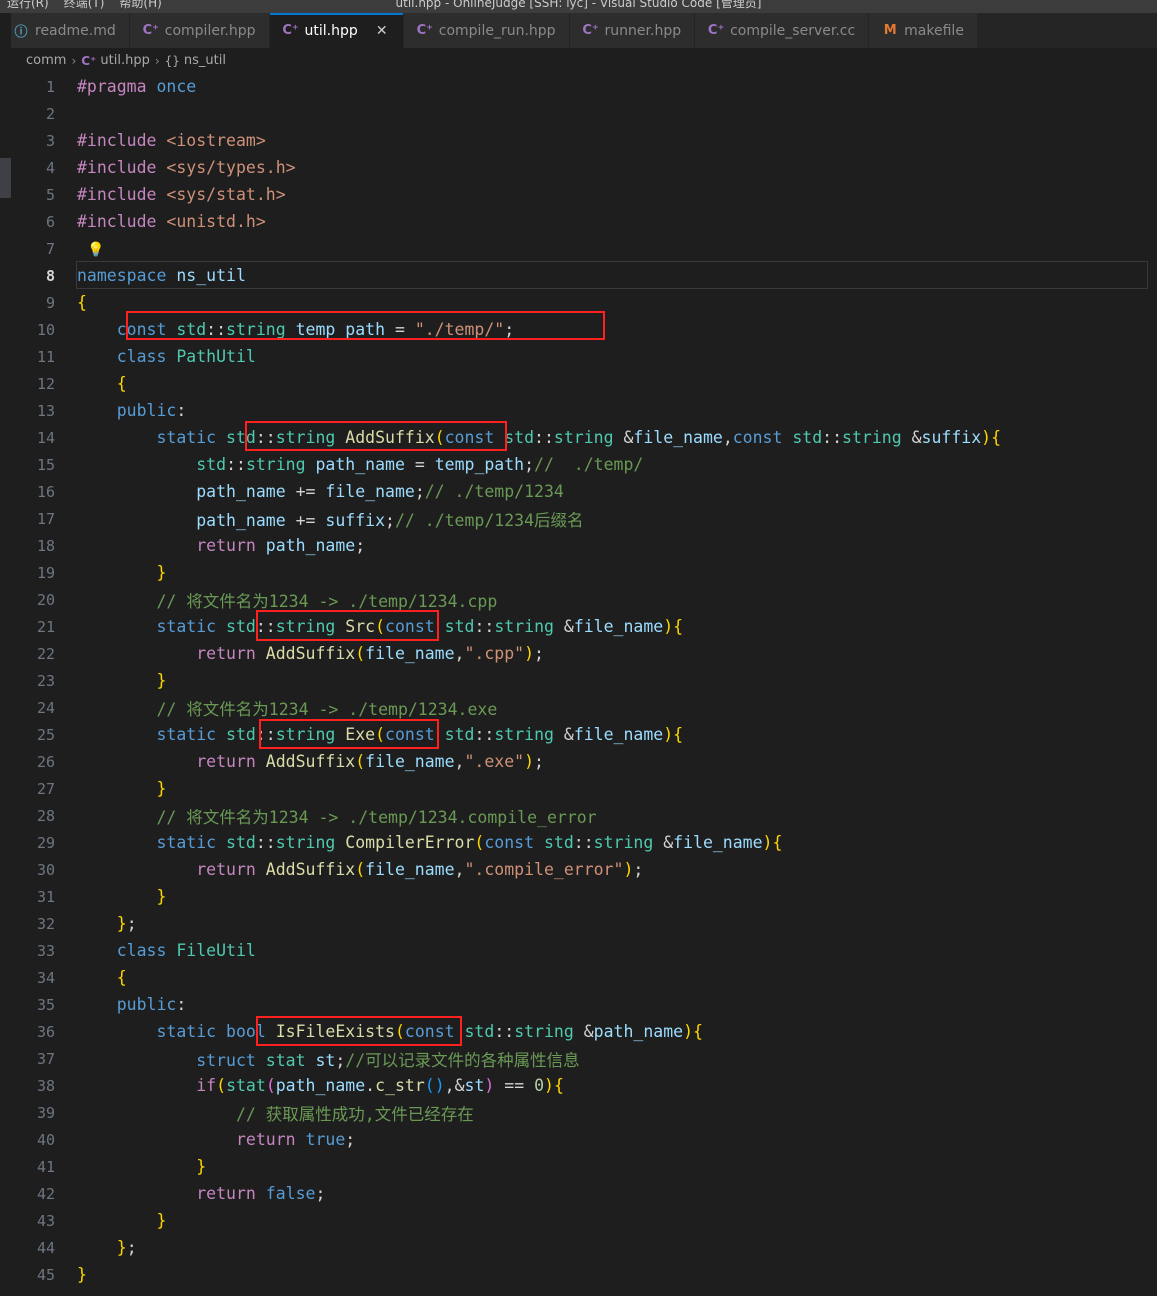 This screenshot has height=1296, width=1157. What do you see at coordinates (617, 653) in the screenshot?
I see `line-content: return AddSuffix(file_name,".cpp");` at bounding box center [617, 653].